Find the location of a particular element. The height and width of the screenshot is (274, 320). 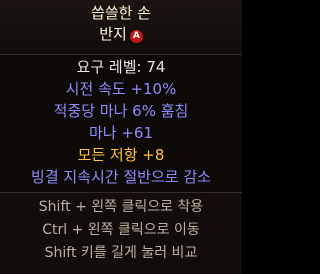

hint-move: Ctrl + 왼쪽 클릭으로 이동 is located at coordinates (121, 230).